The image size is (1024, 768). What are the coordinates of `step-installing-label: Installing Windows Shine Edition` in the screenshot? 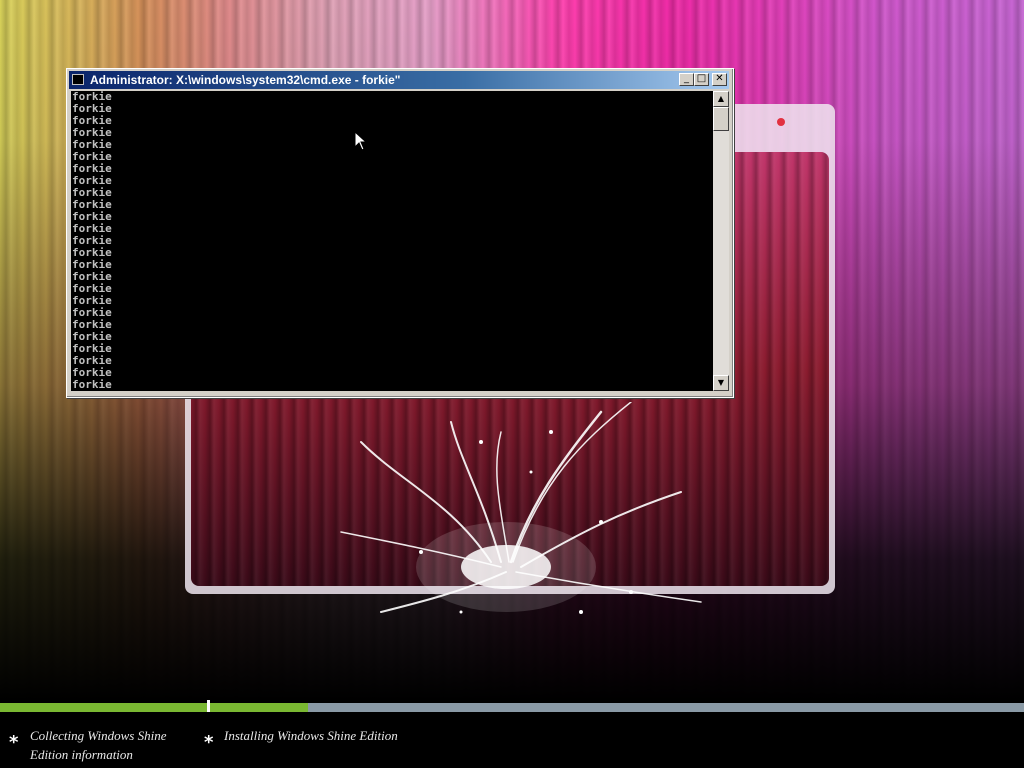 It's located at (311, 735).